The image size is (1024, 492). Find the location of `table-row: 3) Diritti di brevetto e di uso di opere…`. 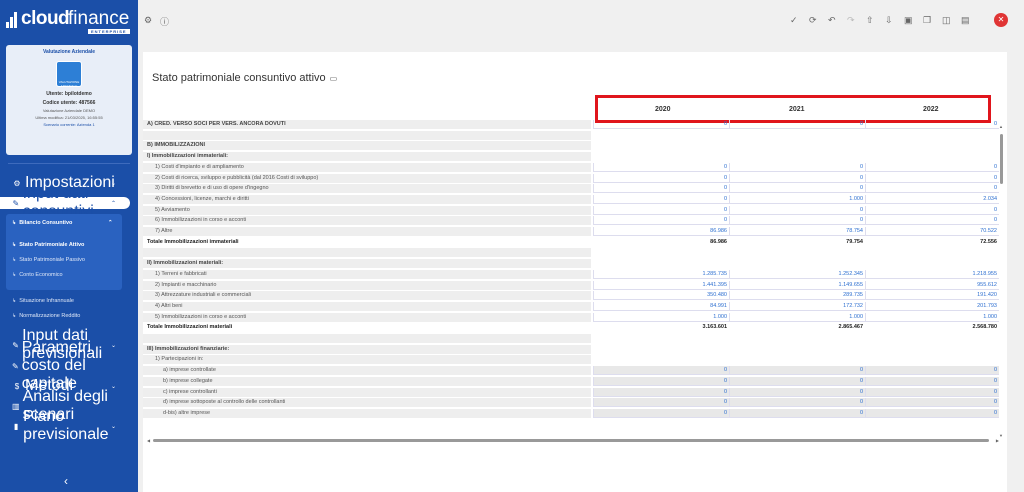

table-row: 3) Diritti di brevetto e di uso di opere… is located at coordinates (571, 189).